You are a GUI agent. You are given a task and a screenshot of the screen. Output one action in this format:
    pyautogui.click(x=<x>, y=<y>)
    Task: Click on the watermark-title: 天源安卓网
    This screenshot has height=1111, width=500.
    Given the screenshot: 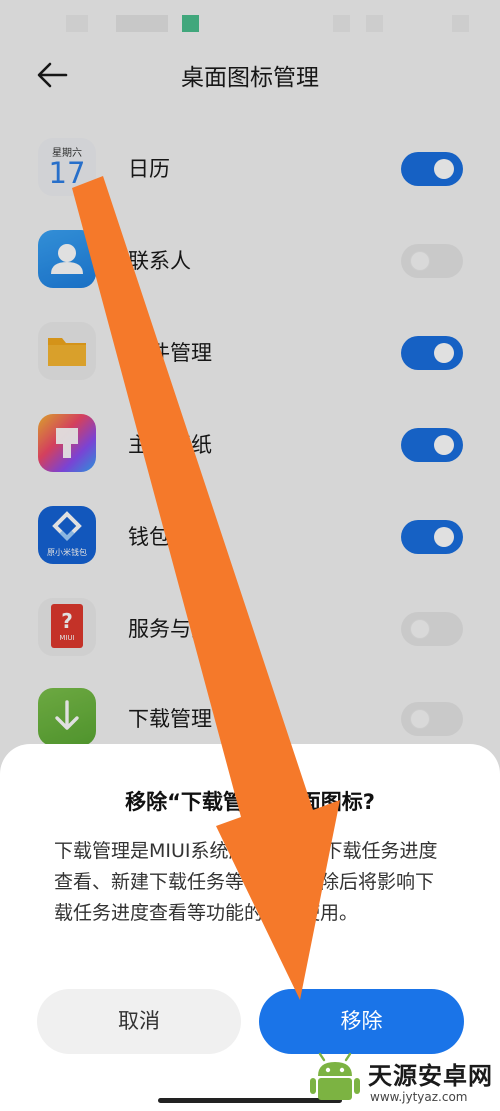 What is the action you would take?
    pyautogui.click(x=430, y=1076)
    